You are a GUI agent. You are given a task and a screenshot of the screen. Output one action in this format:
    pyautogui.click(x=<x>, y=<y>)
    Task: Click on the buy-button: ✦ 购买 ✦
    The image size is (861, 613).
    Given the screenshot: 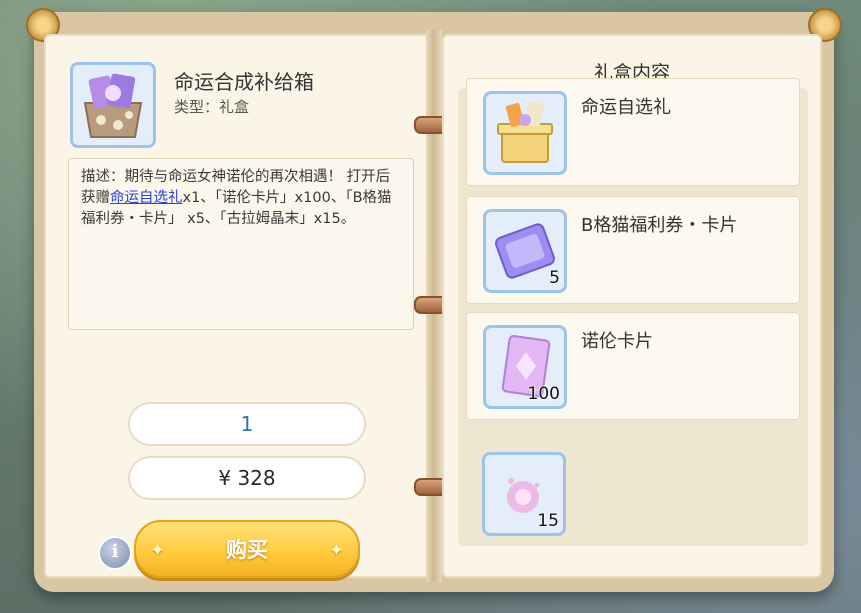 What is the action you would take?
    pyautogui.click(x=247, y=549)
    